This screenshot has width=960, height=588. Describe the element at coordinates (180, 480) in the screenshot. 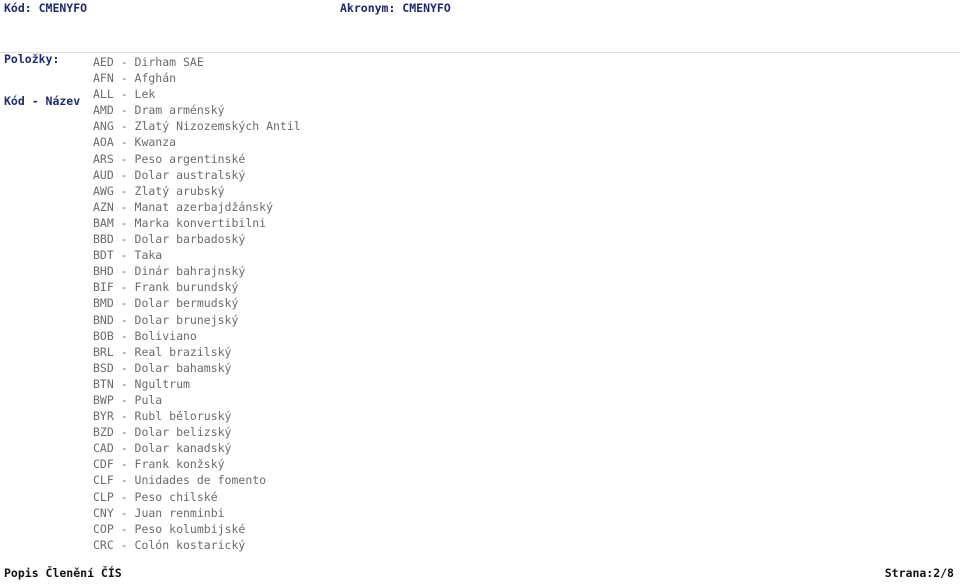

I see `list-item: CLF - Unidades de fomento` at that location.